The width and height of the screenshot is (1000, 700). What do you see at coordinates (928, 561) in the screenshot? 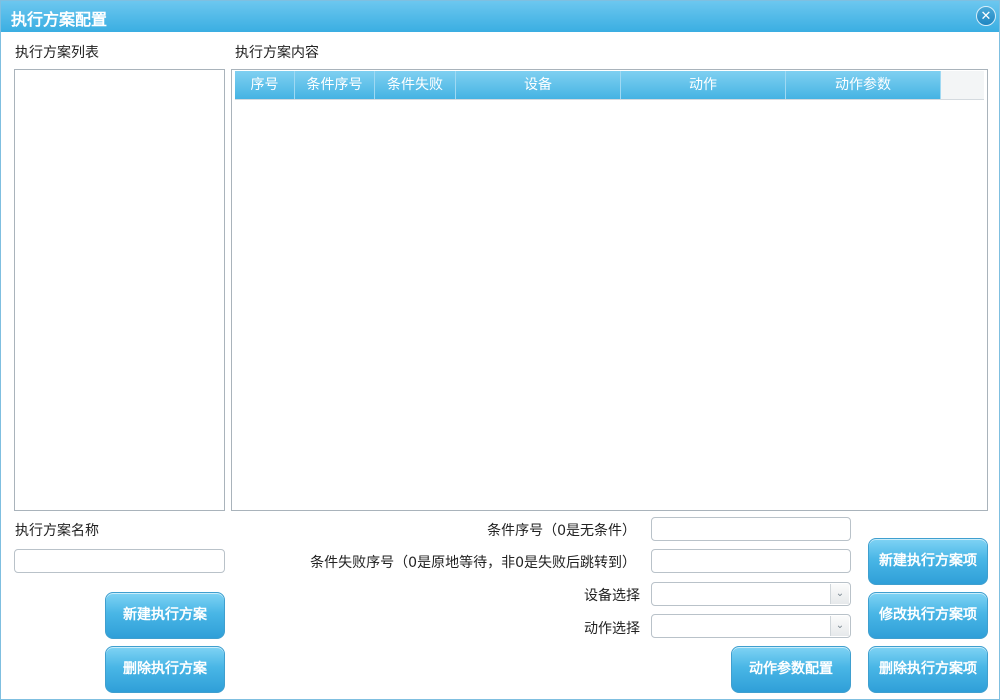
I see `new-plan-item-button: 新建执行方案项` at bounding box center [928, 561].